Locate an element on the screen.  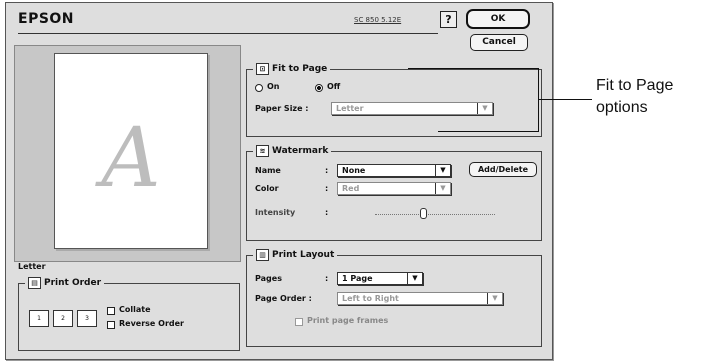
pages-select: 1 Page ▼ is located at coordinates (380, 278).